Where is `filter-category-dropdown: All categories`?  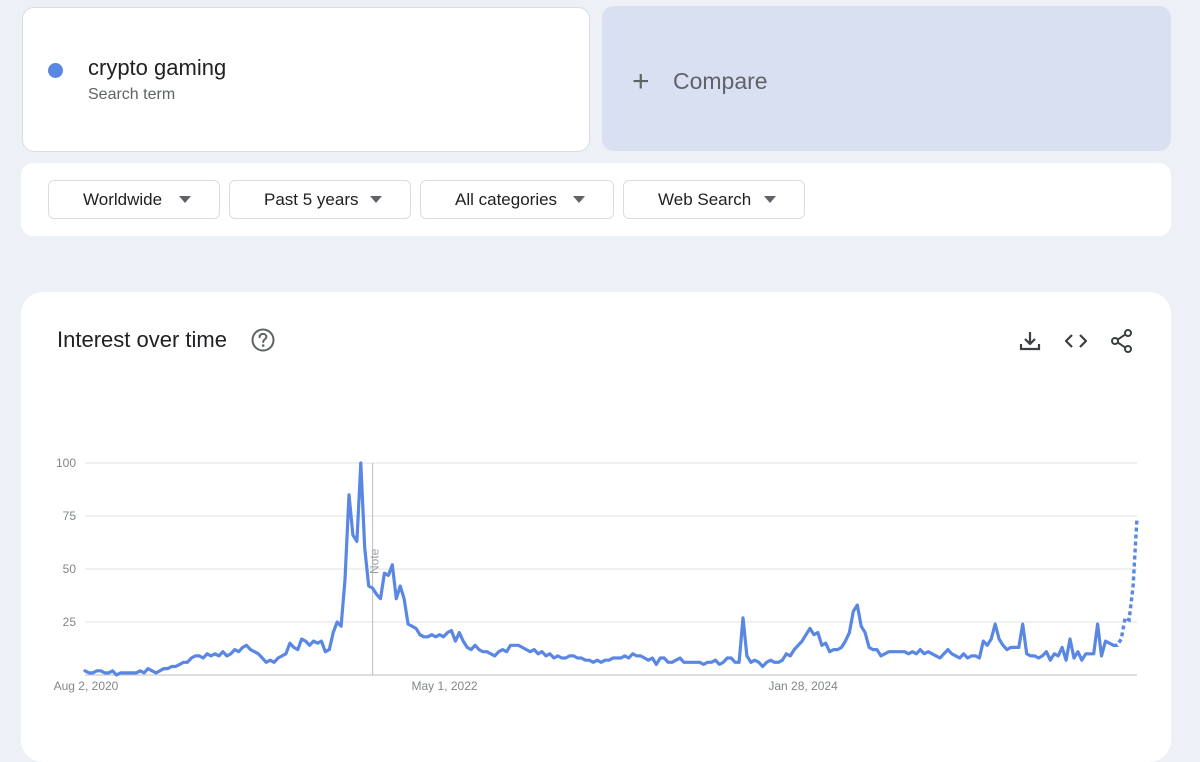
filter-category-dropdown: All categories is located at coordinates (517, 199).